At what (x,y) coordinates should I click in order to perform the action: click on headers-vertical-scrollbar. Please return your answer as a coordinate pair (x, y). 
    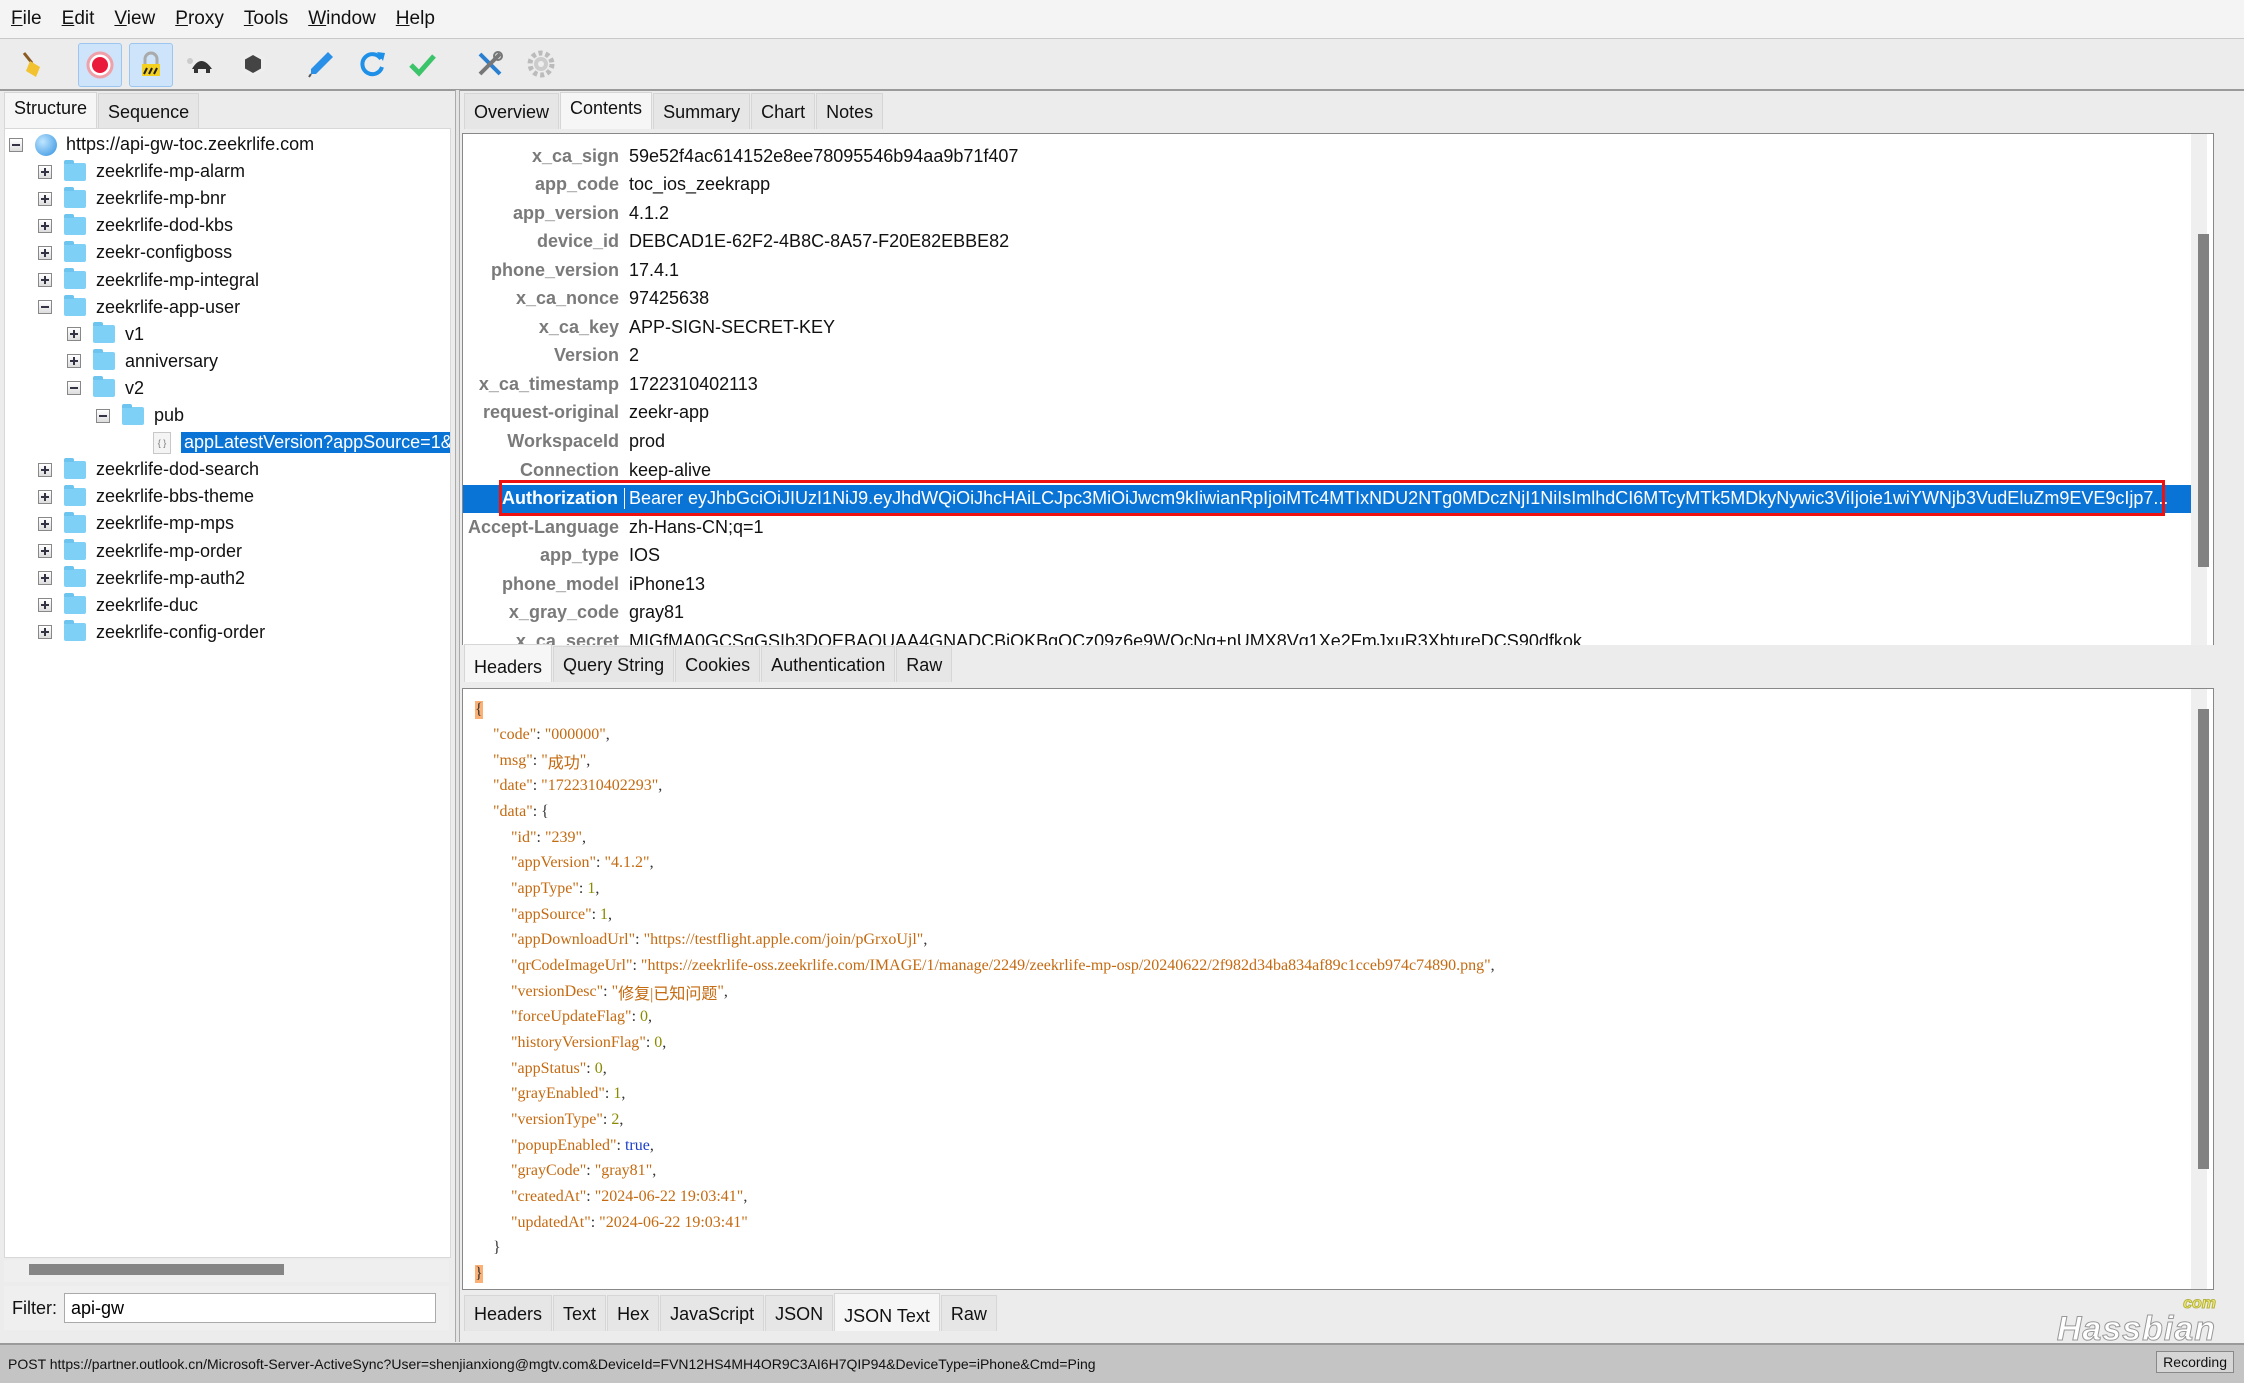
    Looking at the image, I should click on (2200, 389).